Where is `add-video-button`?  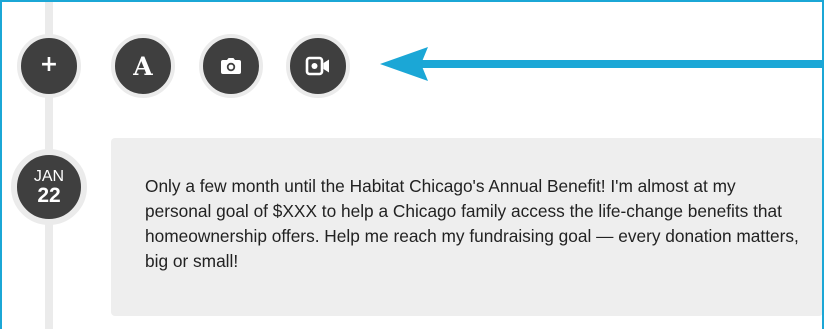
add-video-button is located at coordinates (318, 66).